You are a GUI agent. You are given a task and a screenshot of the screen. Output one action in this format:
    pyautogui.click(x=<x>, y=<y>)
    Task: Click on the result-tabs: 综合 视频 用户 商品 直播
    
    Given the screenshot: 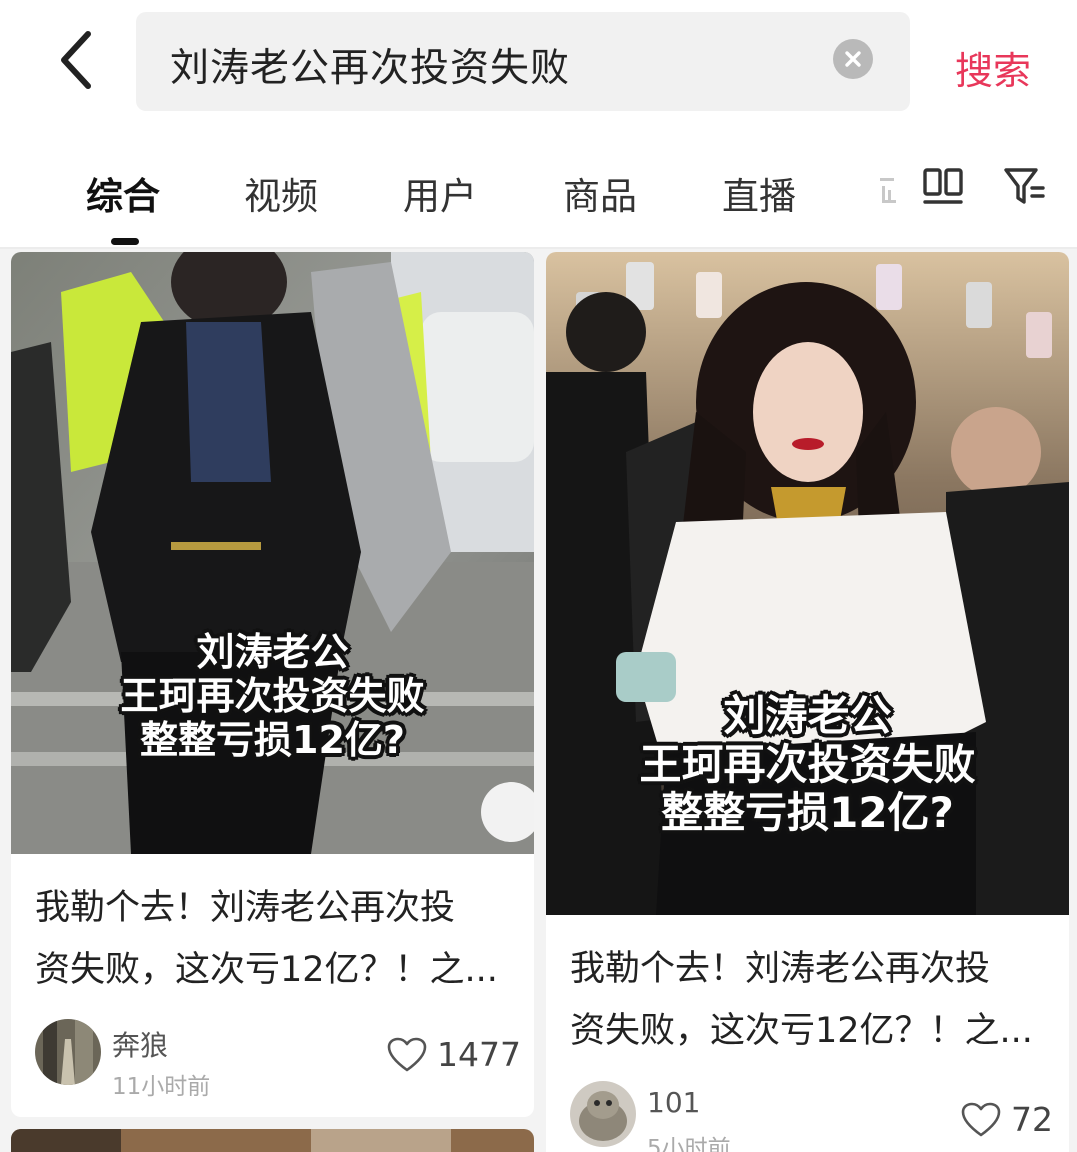 What is the action you would take?
    pyautogui.click(x=538, y=184)
    